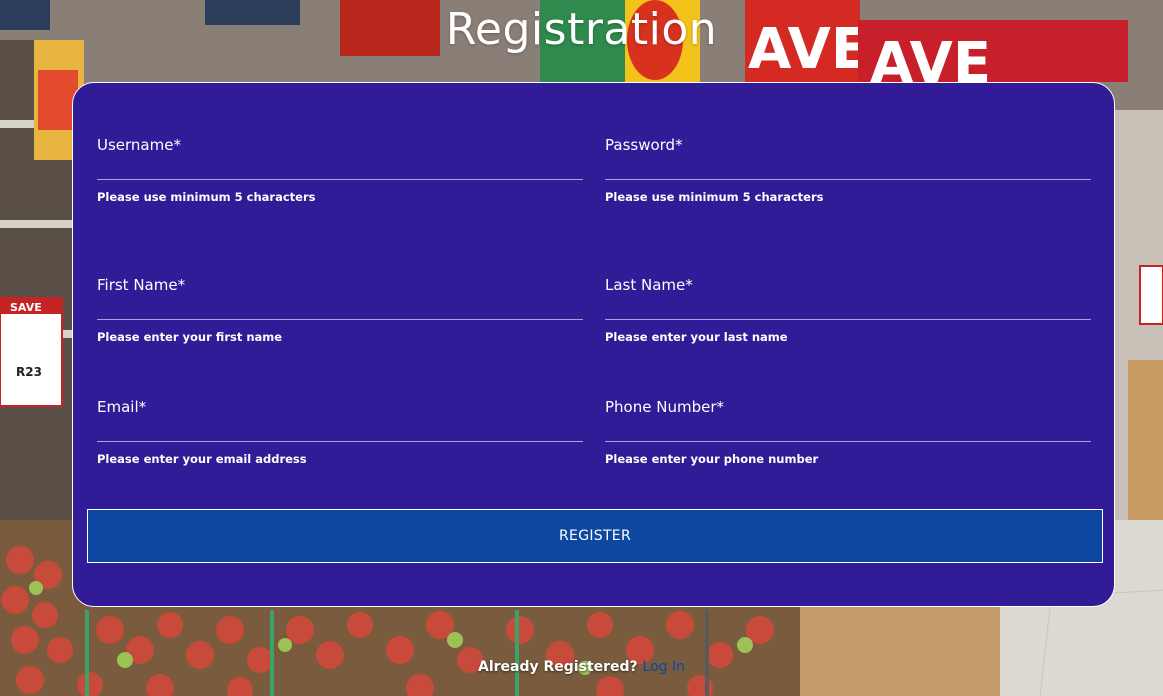 The width and height of the screenshot is (1163, 696). I want to click on phone-number-hint: Please enter your phone number, so click(712, 459).